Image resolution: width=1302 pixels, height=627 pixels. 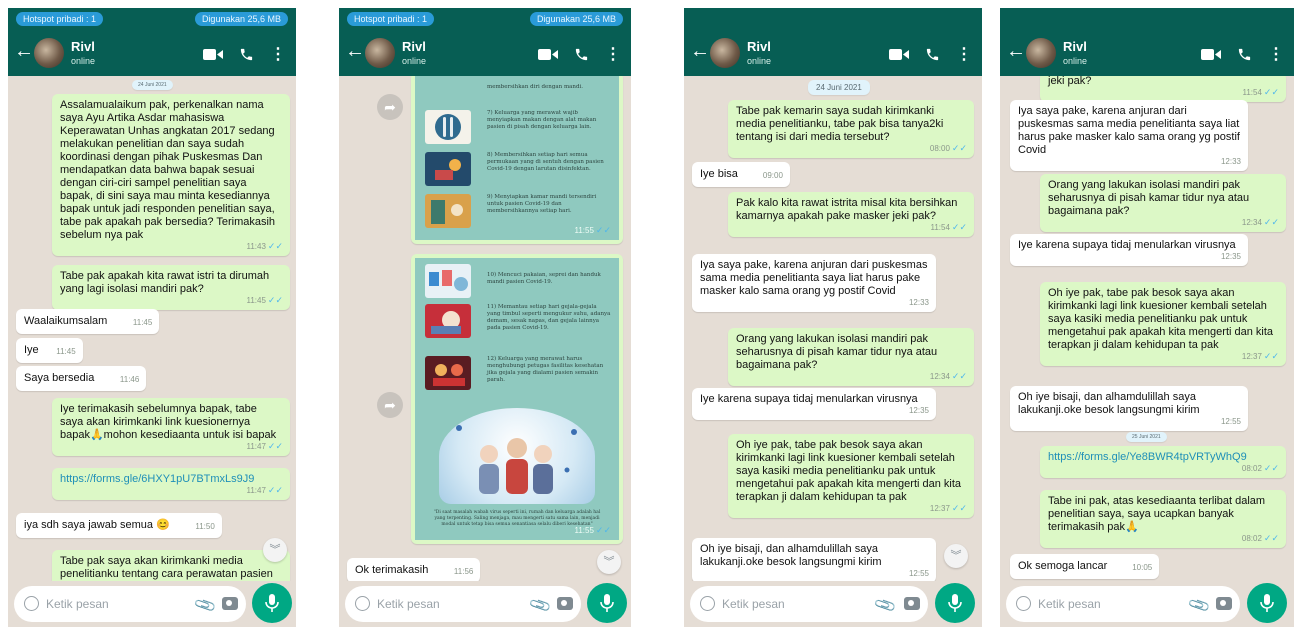 I want to click on message-outgoing: jeki pak? 11:54 ✓✓, so click(x=1163, y=89).